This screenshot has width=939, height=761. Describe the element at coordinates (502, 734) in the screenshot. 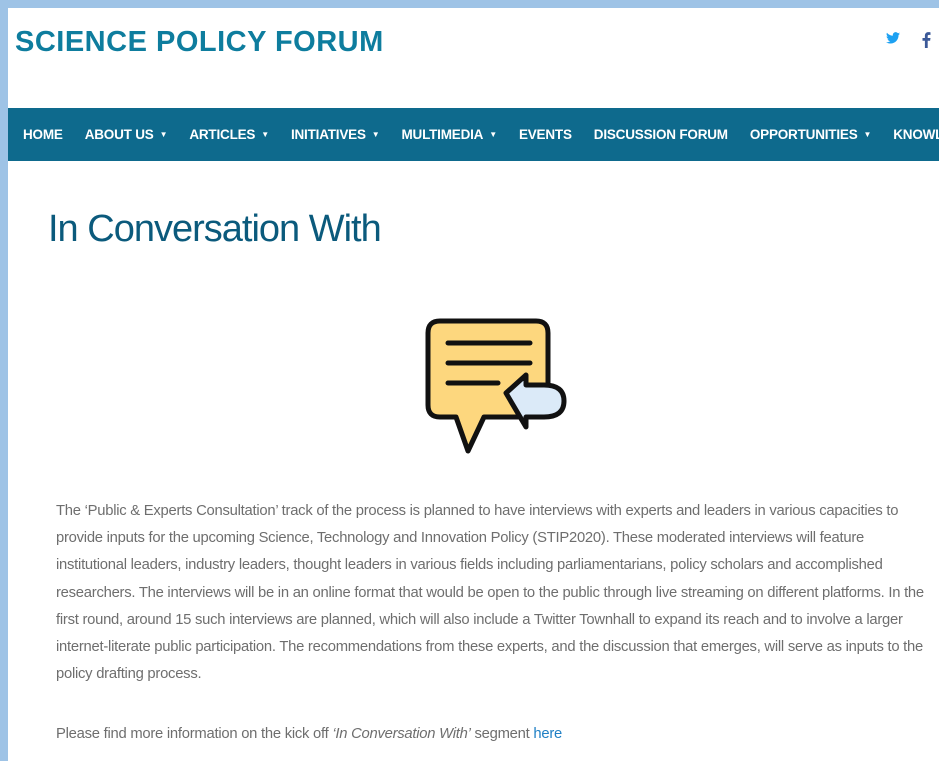

I see `more-info-suffix: segment` at that location.